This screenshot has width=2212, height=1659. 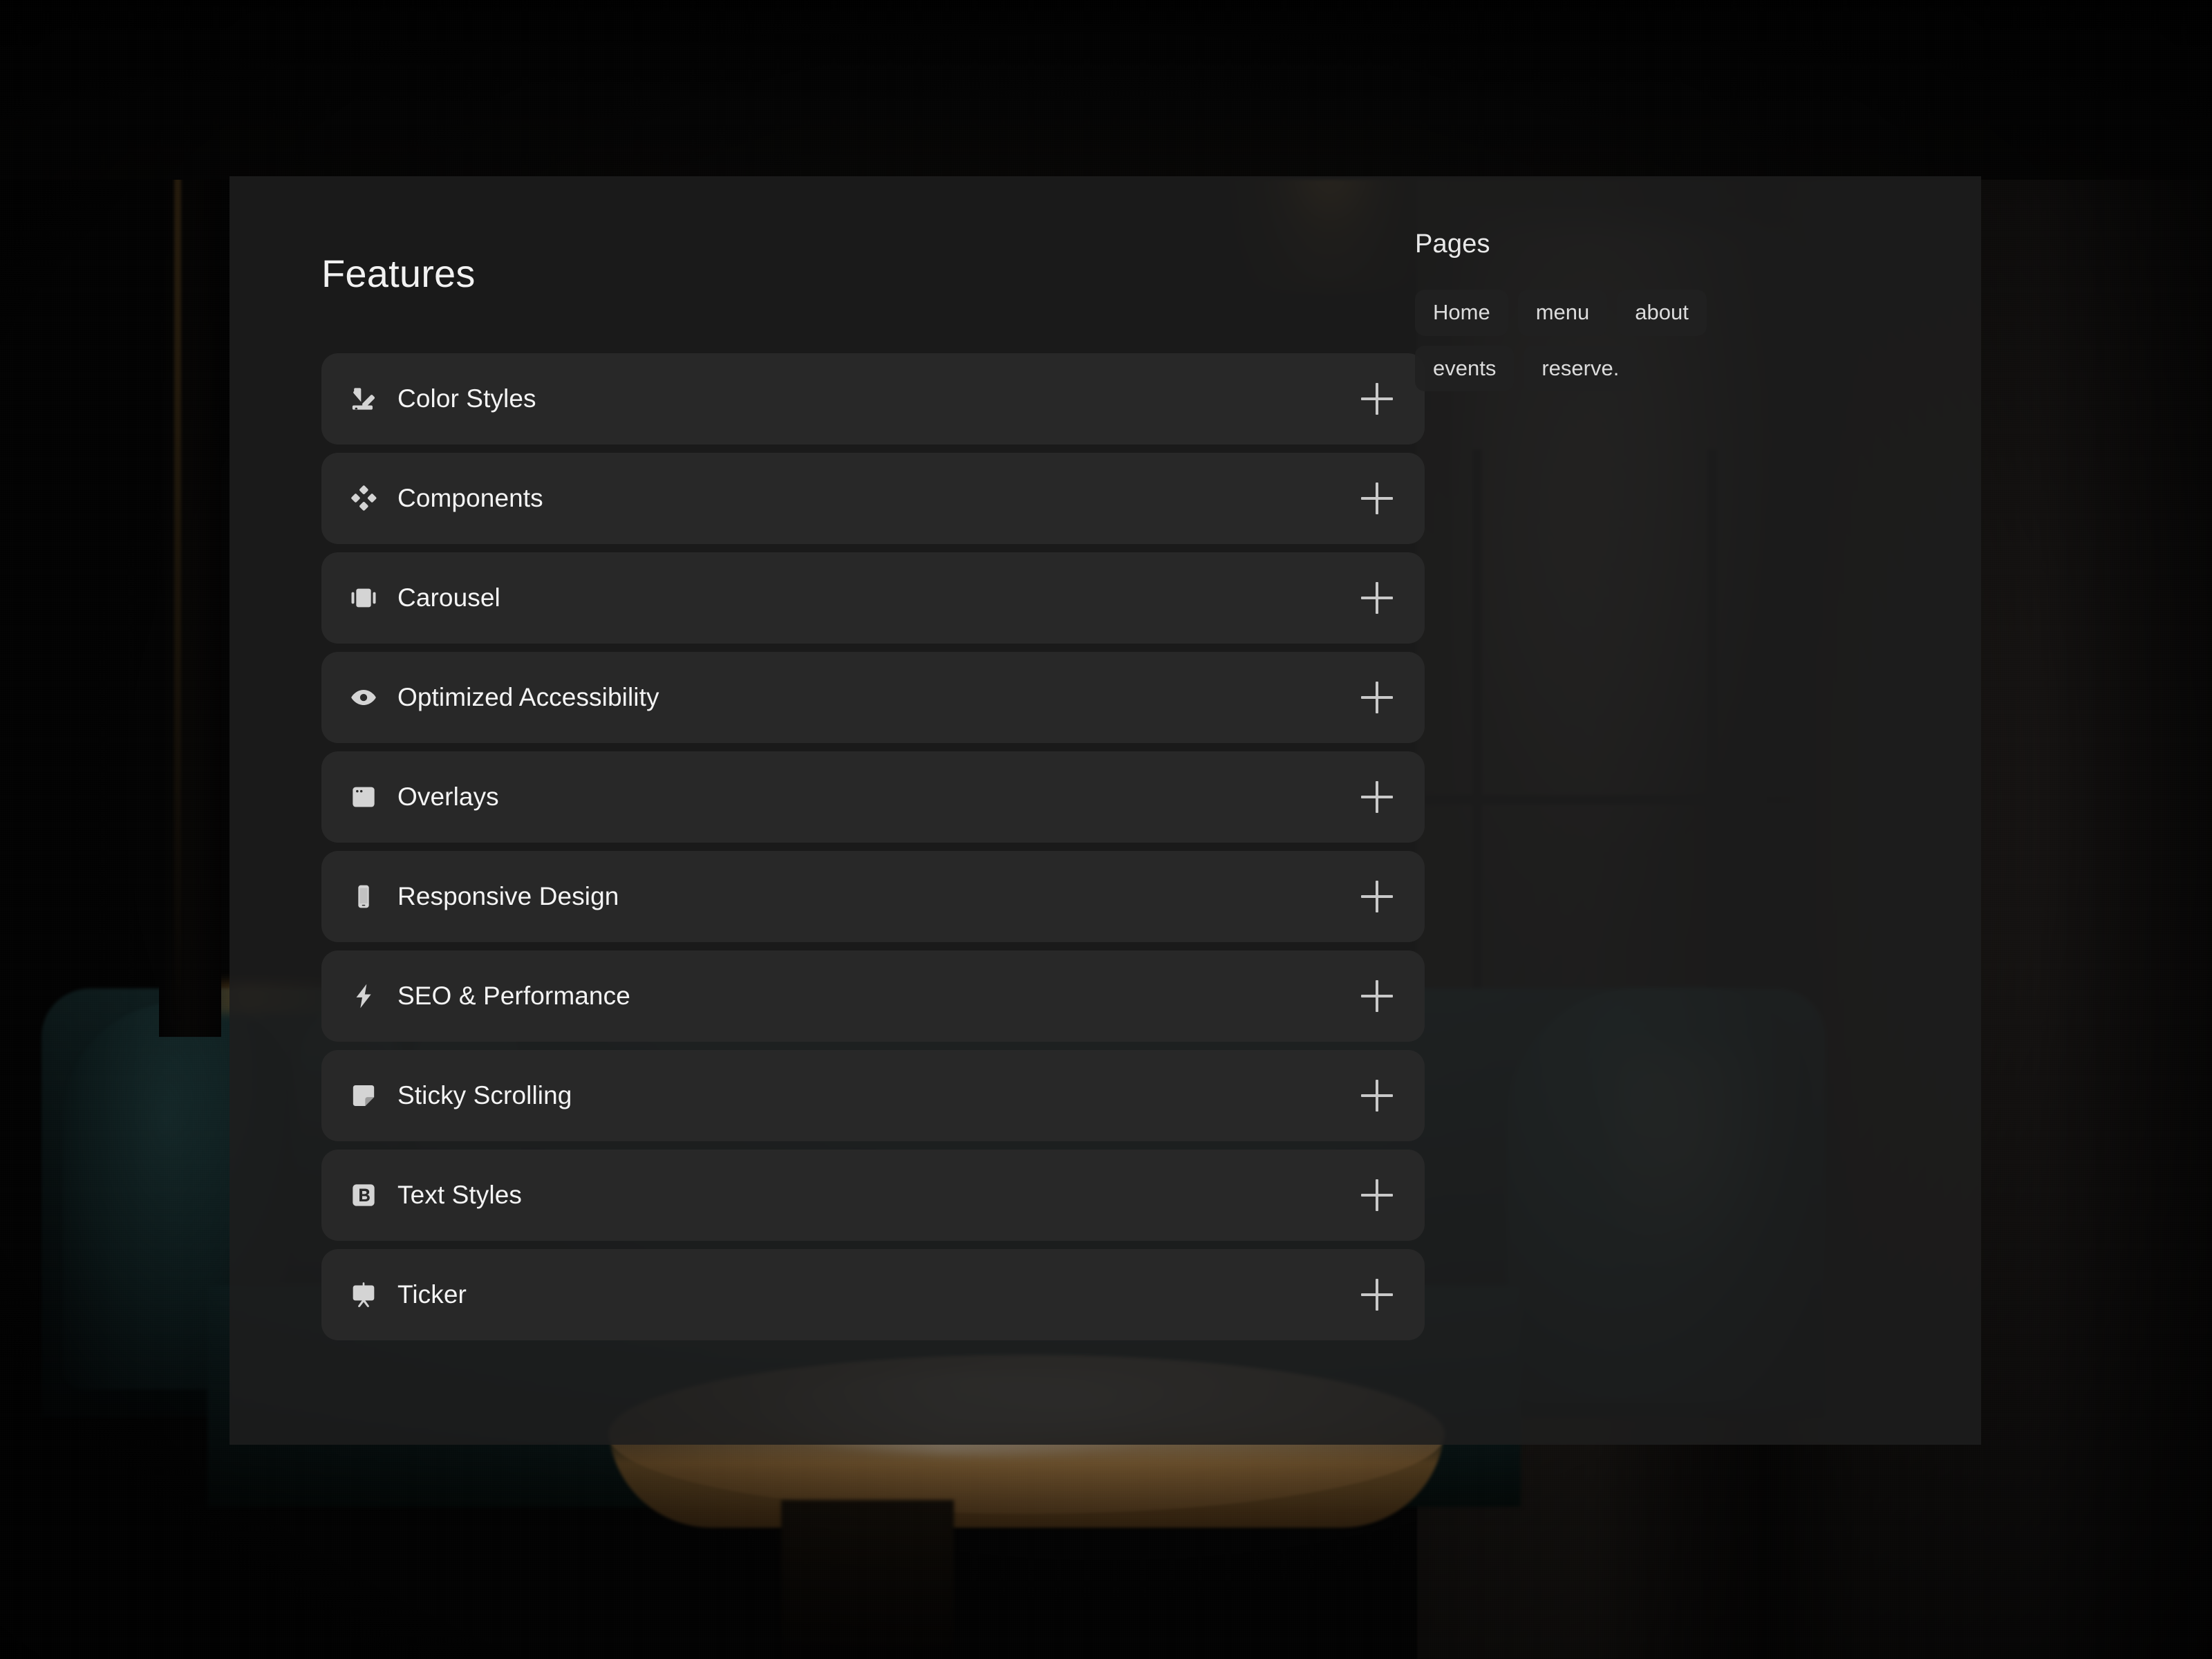 What do you see at coordinates (364, 1295) in the screenshot?
I see `presentation-icon` at bounding box center [364, 1295].